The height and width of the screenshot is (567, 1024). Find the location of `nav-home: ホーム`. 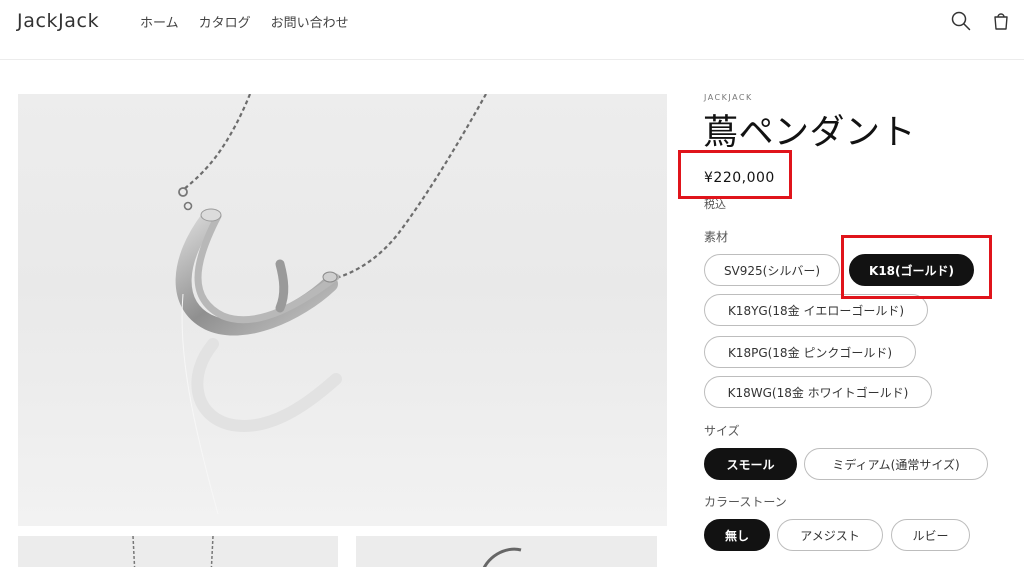

nav-home: ホーム is located at coordinates (159, 21).